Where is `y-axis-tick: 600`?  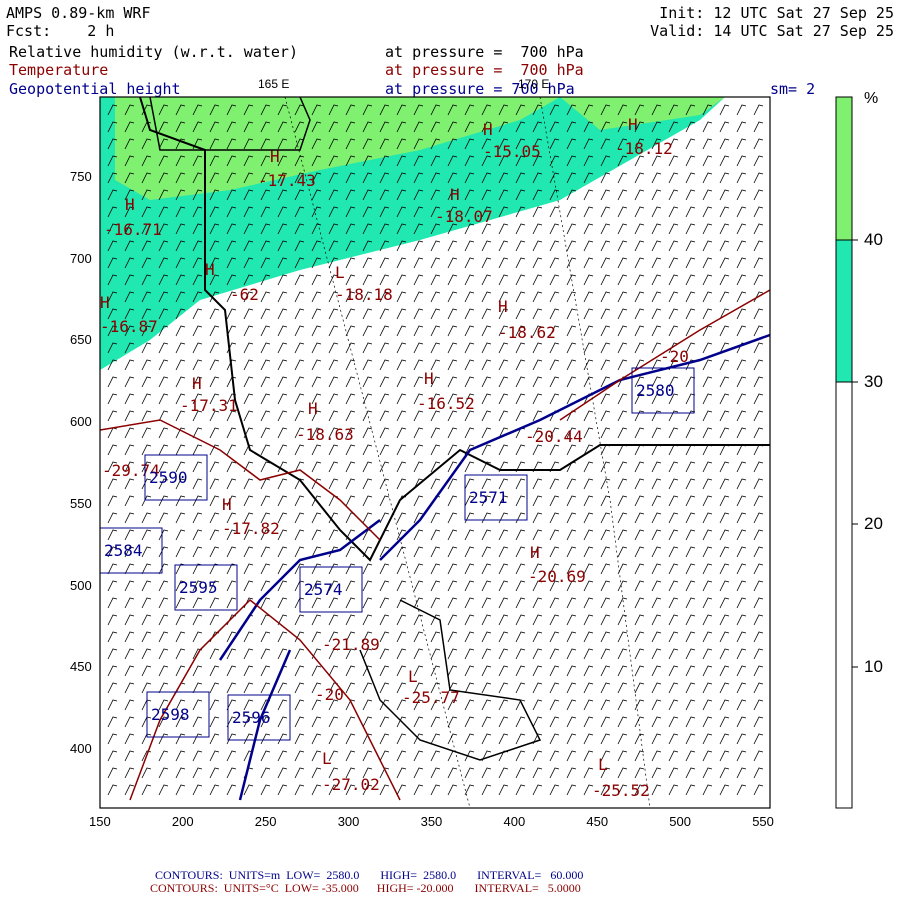 y-axis-tick: 600 is located at coordinates (81, 422).